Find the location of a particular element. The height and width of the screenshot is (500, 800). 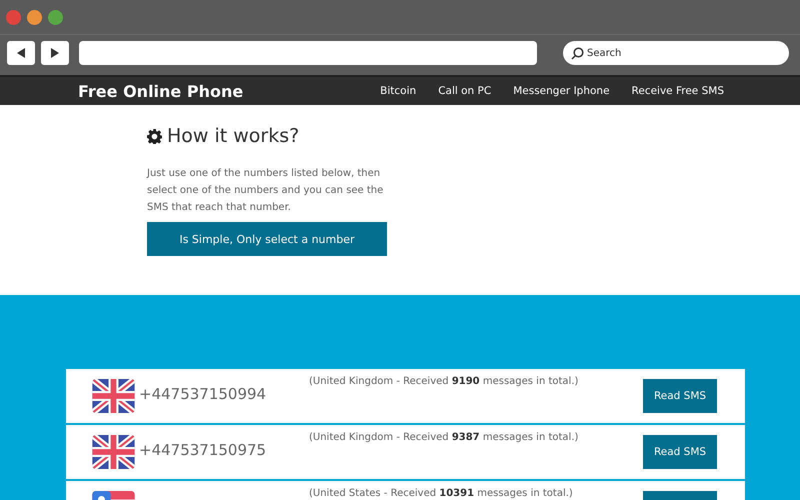

nav-link: Call on PC is located at coordinates (465, 91).